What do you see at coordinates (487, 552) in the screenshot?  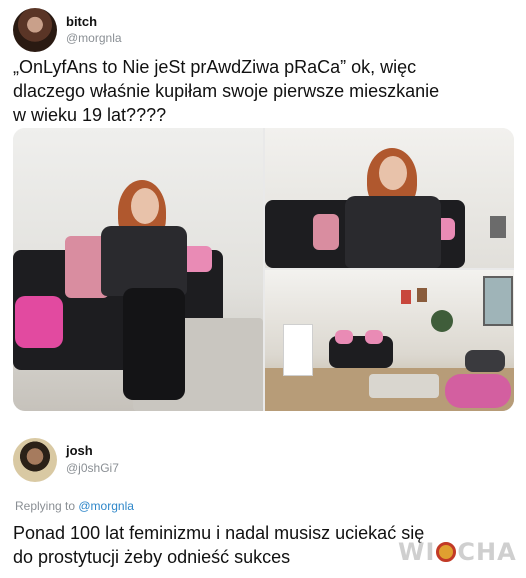 I see `watermark-text-right: CHA` at bounding box center [487, 552].